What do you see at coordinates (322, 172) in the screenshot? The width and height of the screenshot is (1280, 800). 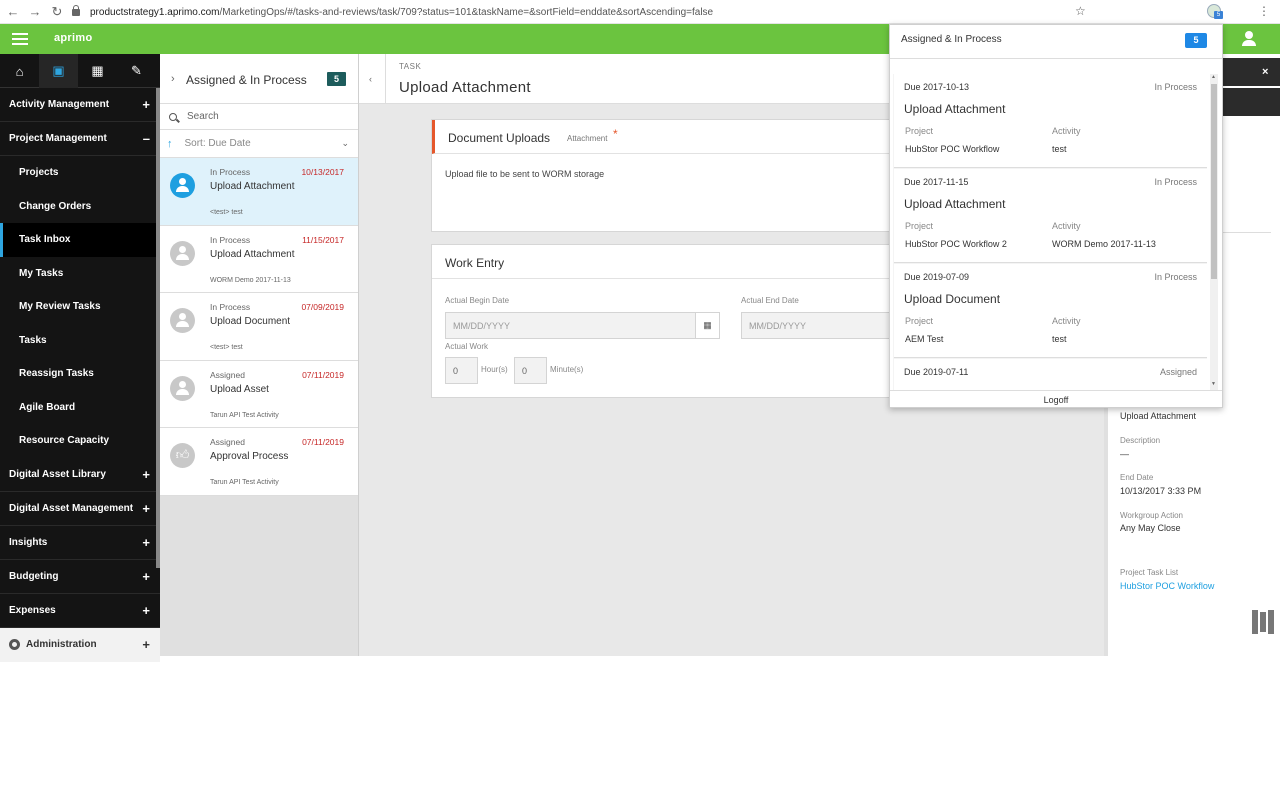 I see `task-due-date: 10/13/2017` at bounding box center [322, 172].